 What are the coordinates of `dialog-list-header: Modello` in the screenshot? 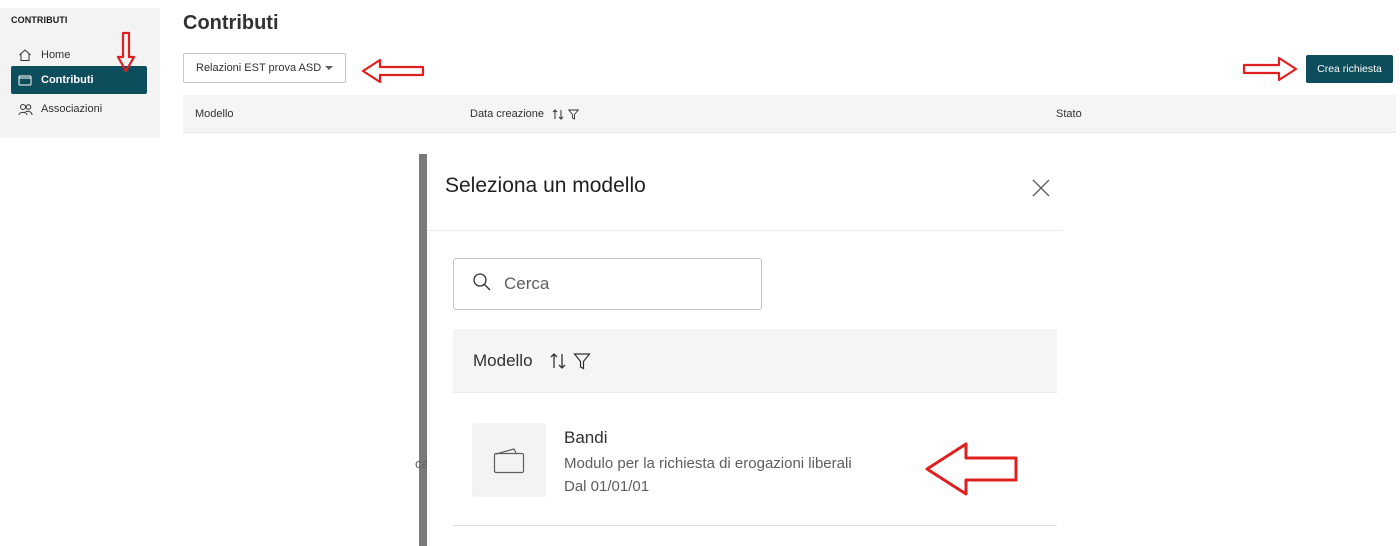 It's located at (755, 361).